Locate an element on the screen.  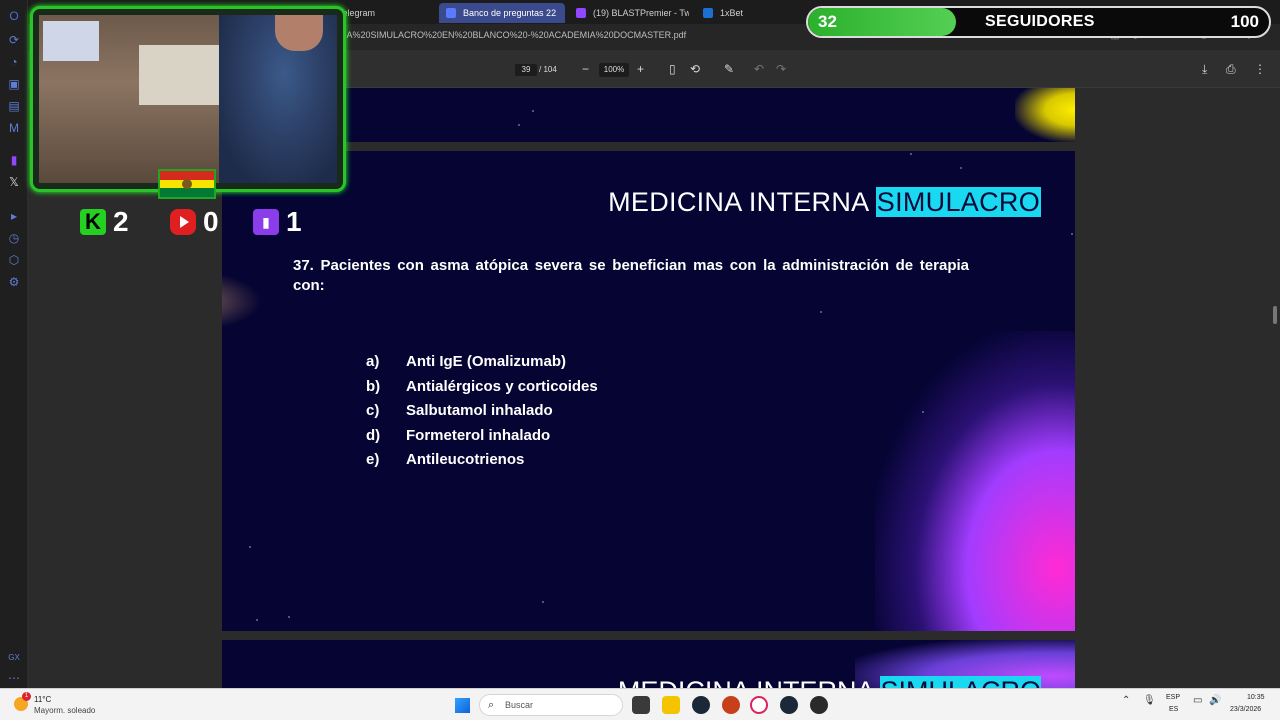
answer-letter: e) is located at coordinates (373, 459).